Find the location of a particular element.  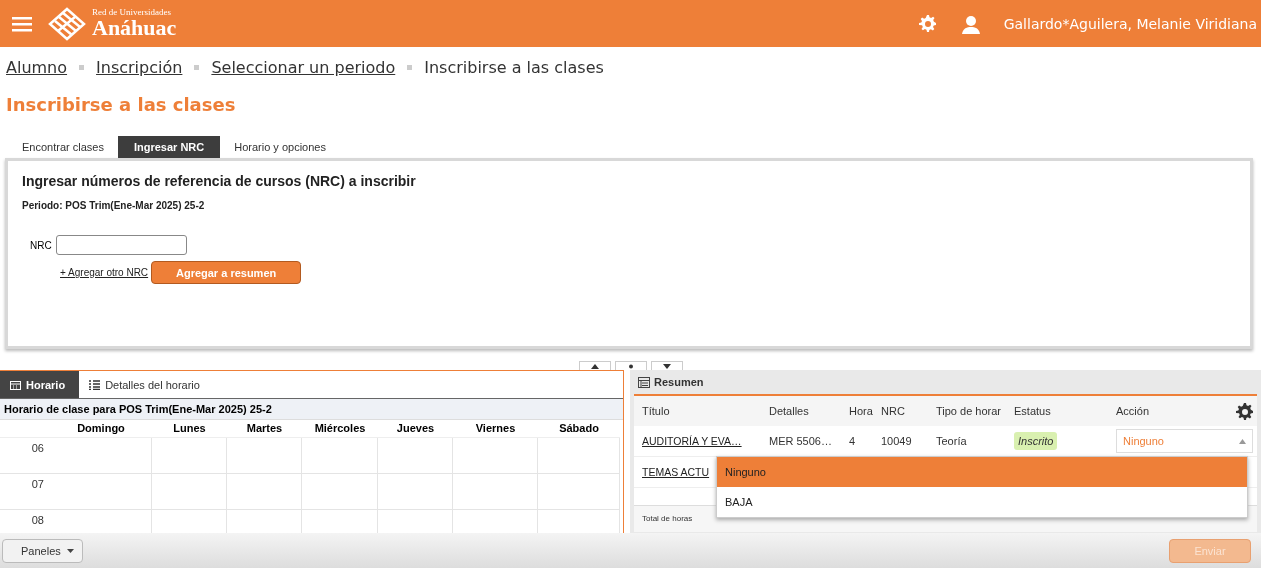

hour-label: 06 is located at coordinates (25, 456).